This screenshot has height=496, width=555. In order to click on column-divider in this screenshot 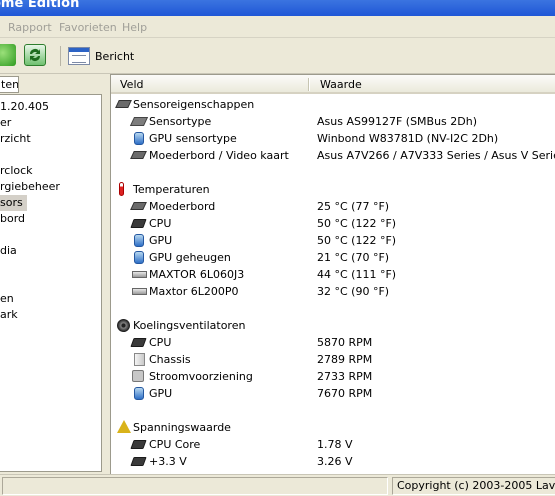, I will do `click(309, 84)`.